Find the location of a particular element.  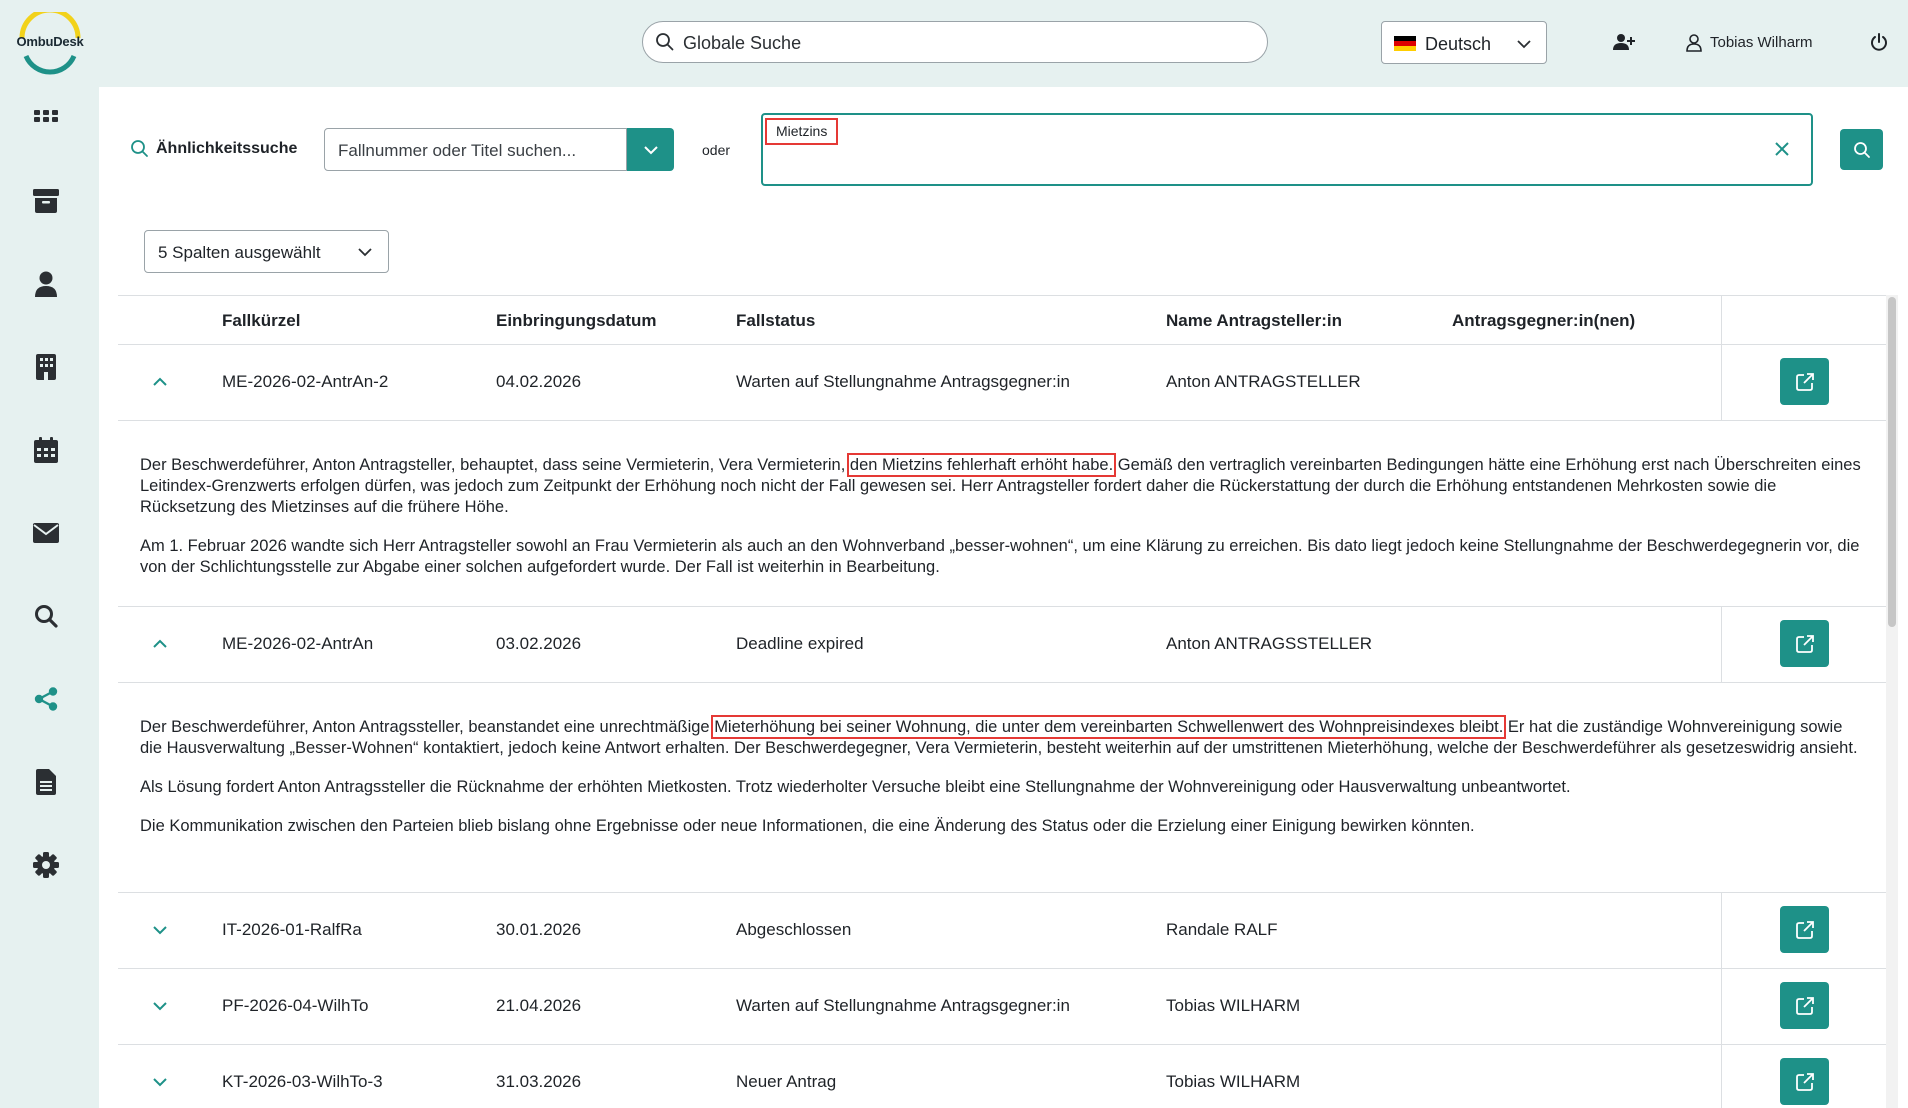

search-button is located at coordinates (1861, 149).